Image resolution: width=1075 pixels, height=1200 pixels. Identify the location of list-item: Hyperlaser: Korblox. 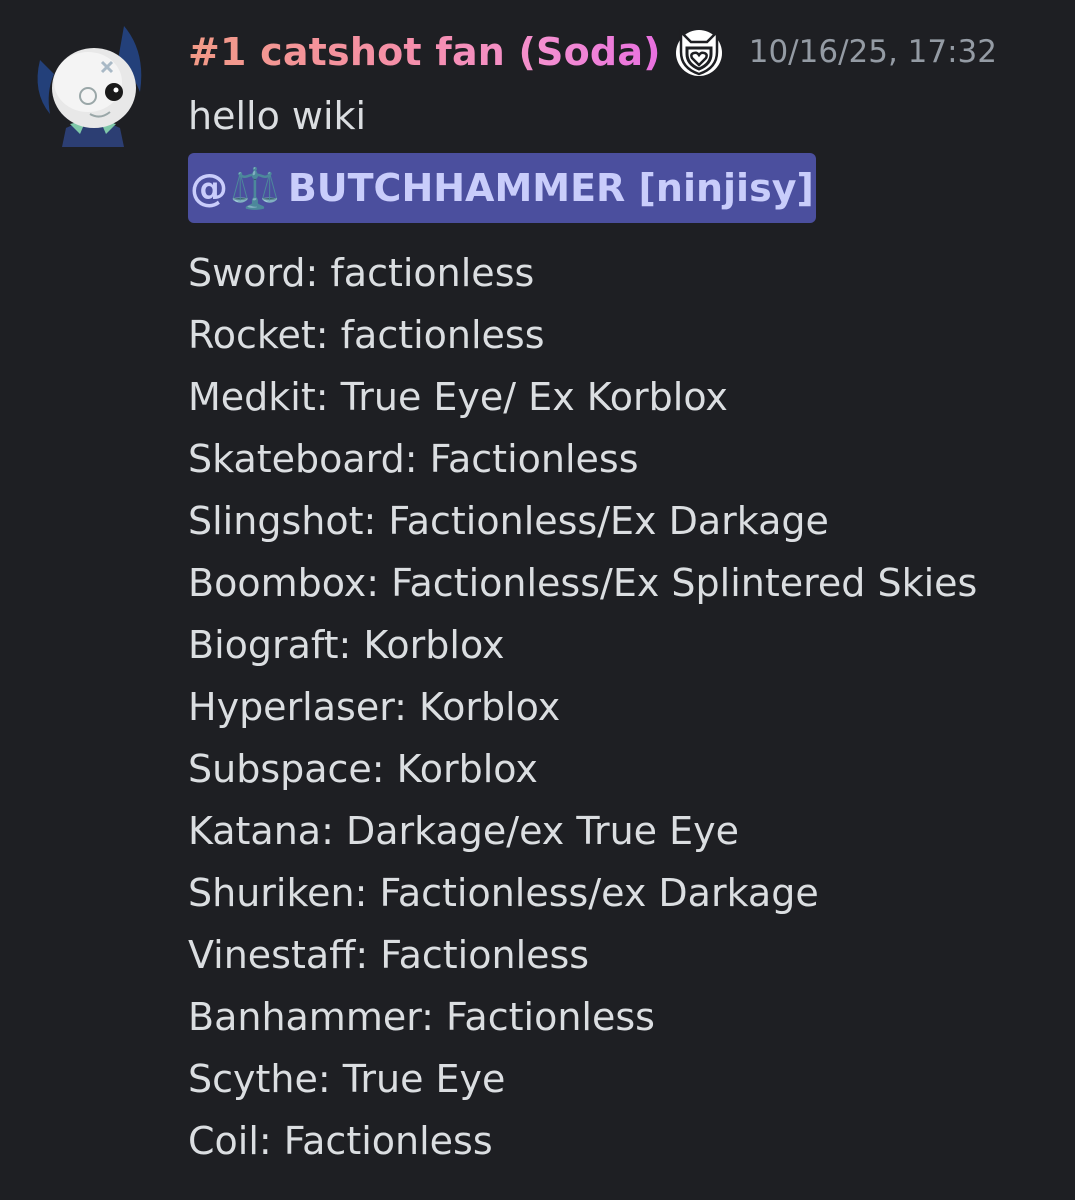
(374, 707).